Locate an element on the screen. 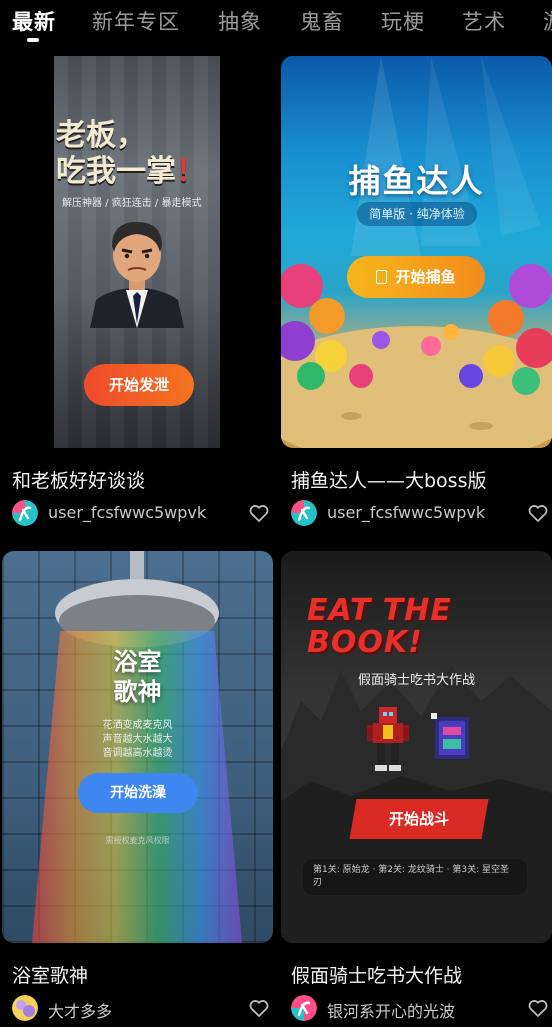  active-tab-indicator is located at coordinates (33, 40).